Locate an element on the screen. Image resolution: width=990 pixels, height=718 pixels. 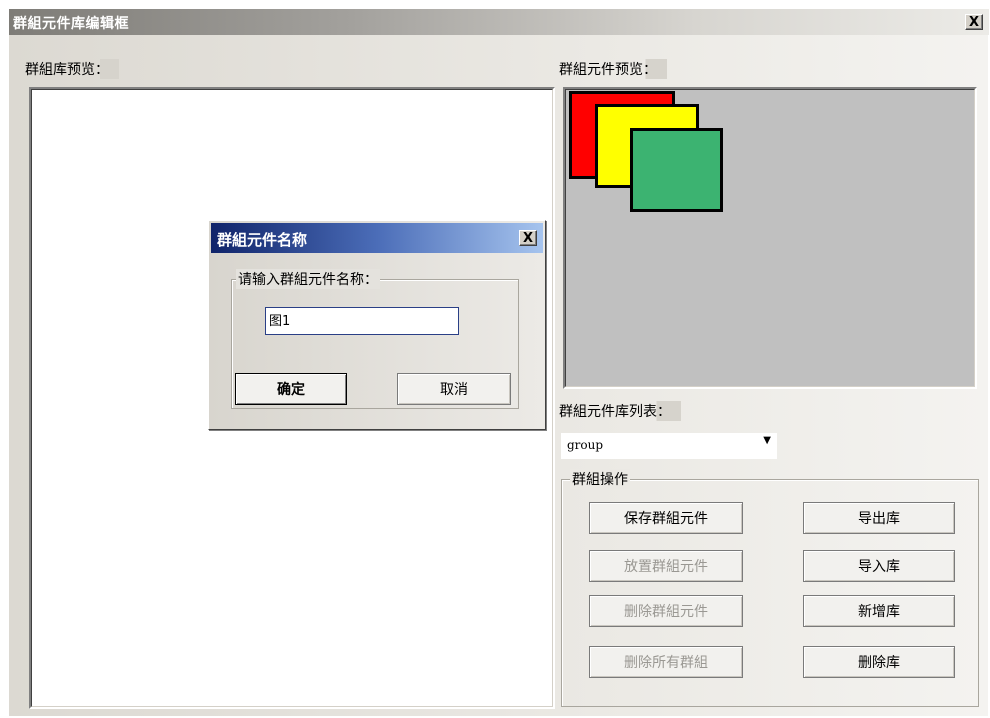
group-operations-title: 群組操作 is located at coordinates (600, 479).